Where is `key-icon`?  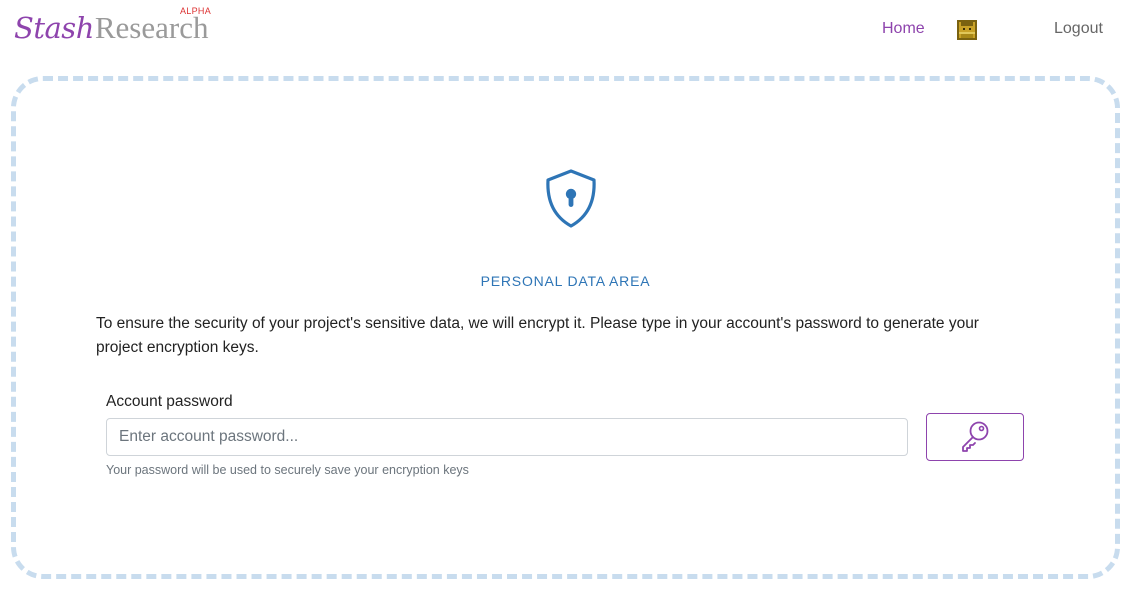
key-icon is located at coordinates (975, 437).